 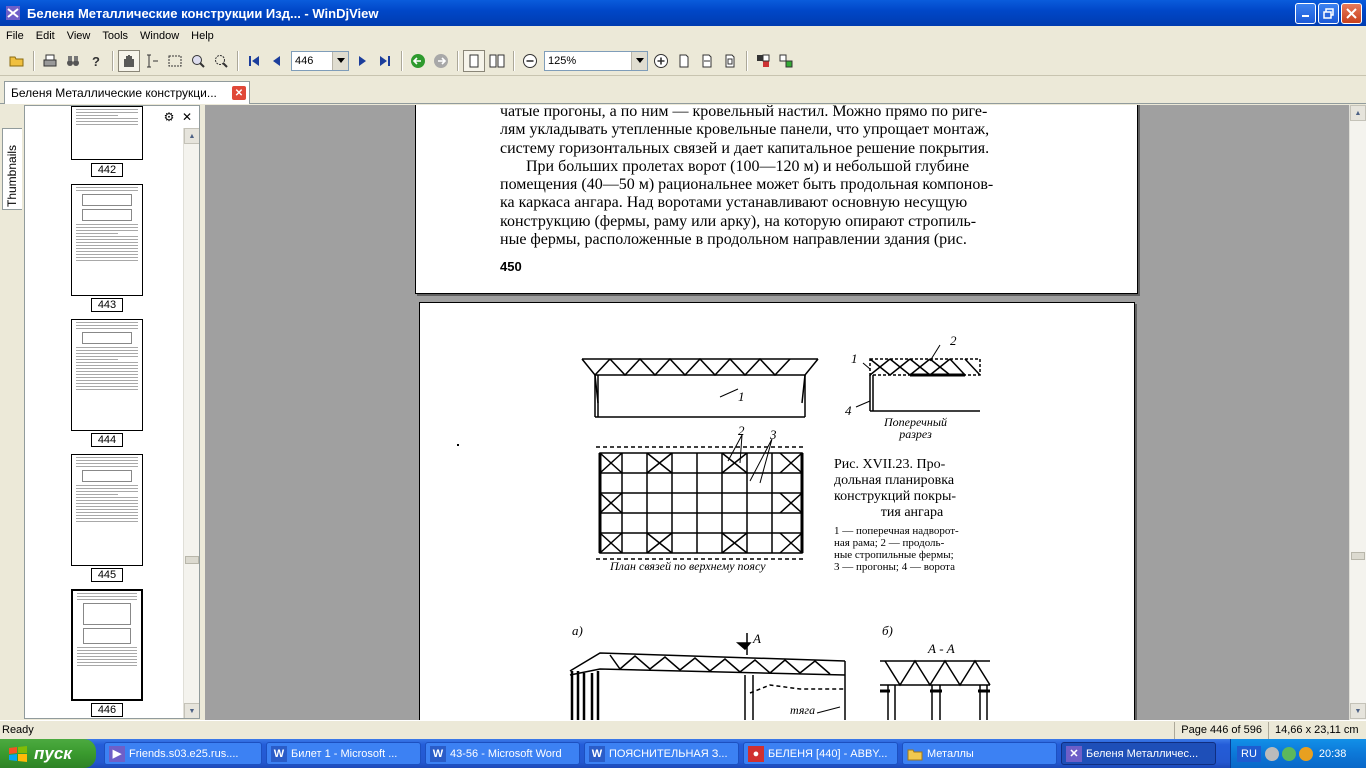 What do you see at coordinates (1358, 556) in the screenshot?
I see `document-scrollbar-thumb` at bounding box center [1358, 556].